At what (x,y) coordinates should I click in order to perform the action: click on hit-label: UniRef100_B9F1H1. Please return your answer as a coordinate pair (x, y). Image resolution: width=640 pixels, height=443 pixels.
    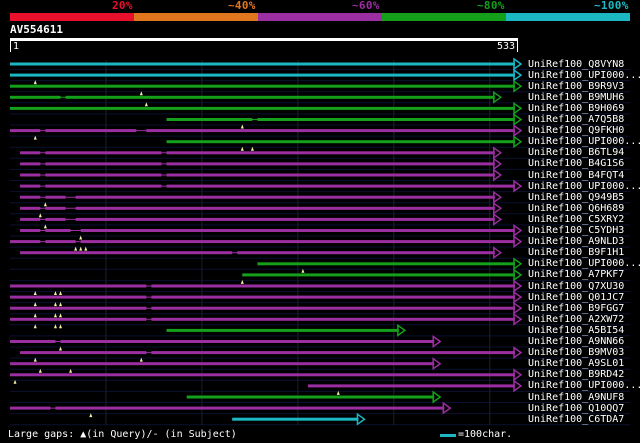
    Looking at the image, I should click on (576, 252).